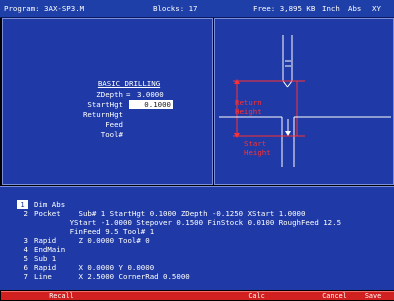 This screenshot has height=301, width=394. Describe the element at coordinates (49, 249) in the screenshot. I see `program-line: EndMain` at that location.